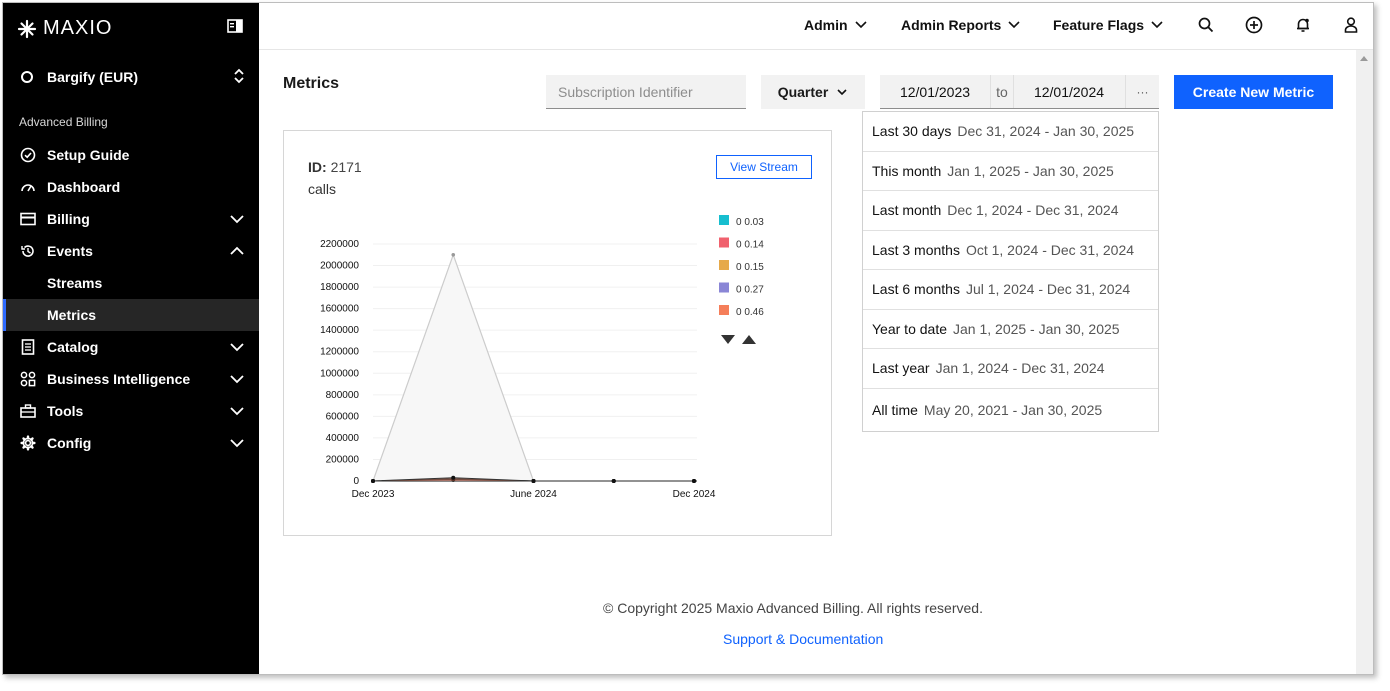 This screenshot has width=1390, height=691. What do you see at coordinates (533, 494) in the screenshot?
I see `x-tick-label: June 2024` at bounding box center [533, 494].